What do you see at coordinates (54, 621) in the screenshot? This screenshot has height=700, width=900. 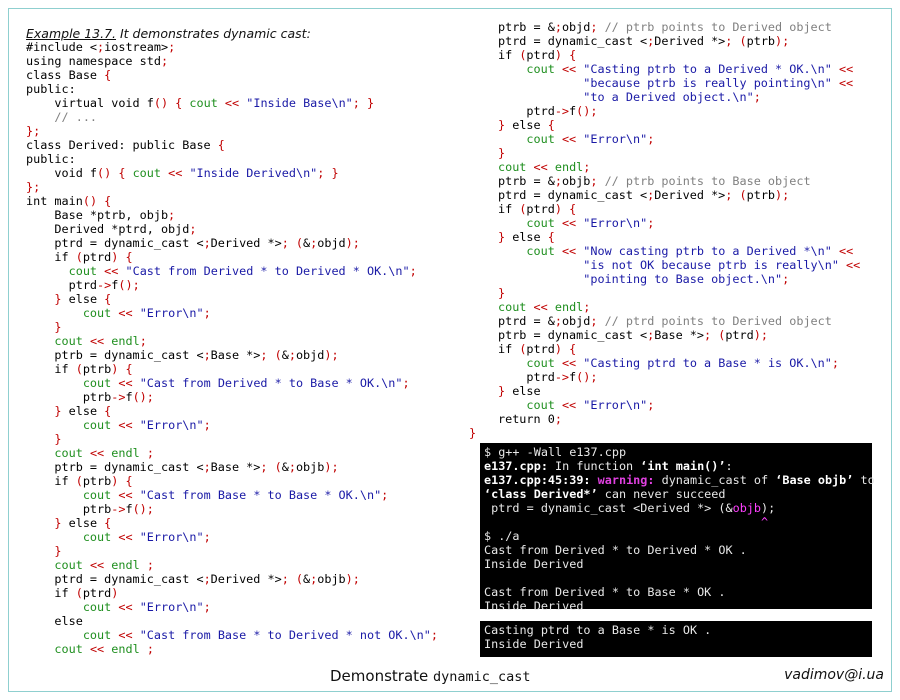 I see `code-left-line: else` at bounding box center [54, 621].